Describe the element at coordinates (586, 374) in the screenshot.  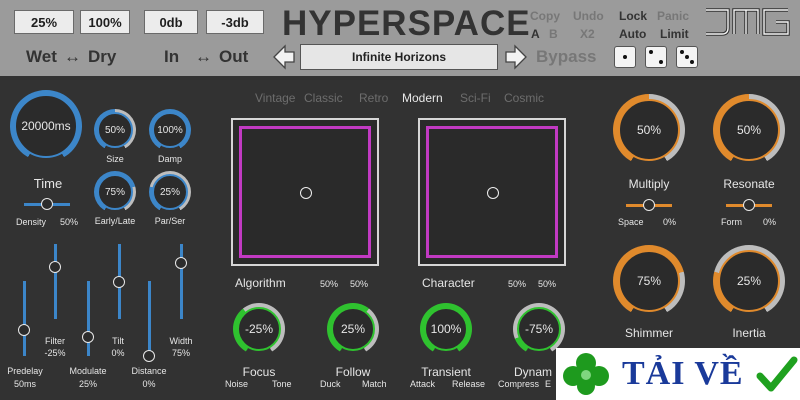
I see `clover-icon` at that location.